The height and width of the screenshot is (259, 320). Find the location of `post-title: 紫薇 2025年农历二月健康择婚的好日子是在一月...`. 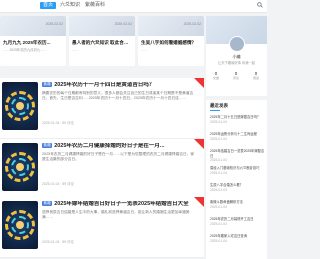

post-title: 紫薇 2025年农历二月健康择婚的好日子是在一月... is located at coordinates (117, 146).